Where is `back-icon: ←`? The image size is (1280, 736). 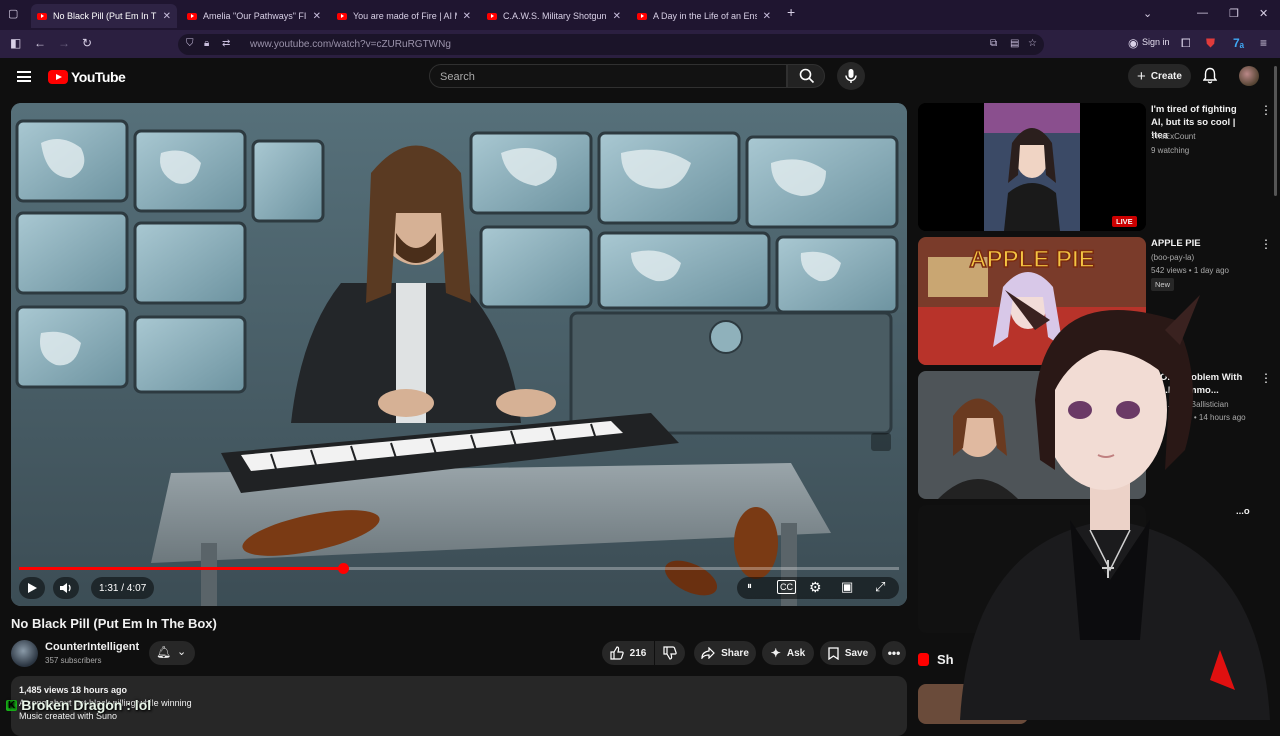 back-icon: ← is located at coordinates (40, 43).